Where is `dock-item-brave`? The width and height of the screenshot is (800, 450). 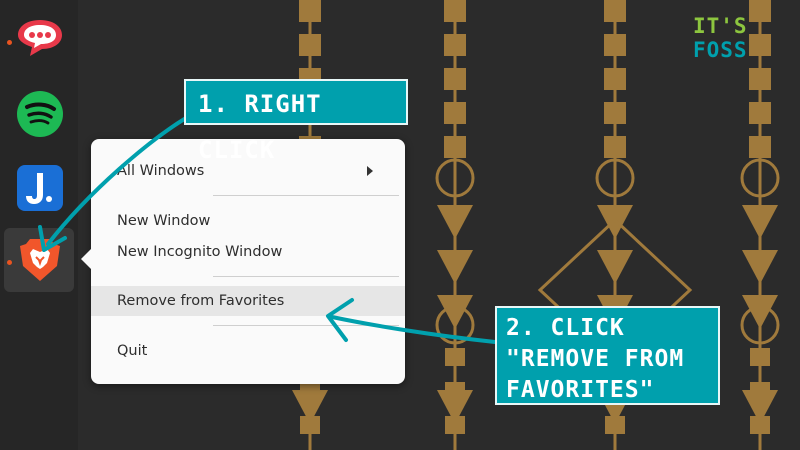 dock-item-brave is located at coordinates (39, 260).